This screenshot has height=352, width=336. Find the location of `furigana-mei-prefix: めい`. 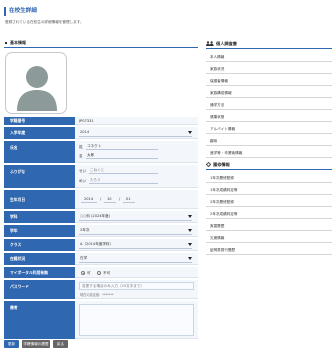

furigana-mei-prefix: めい is located at coordinates (83, 181).